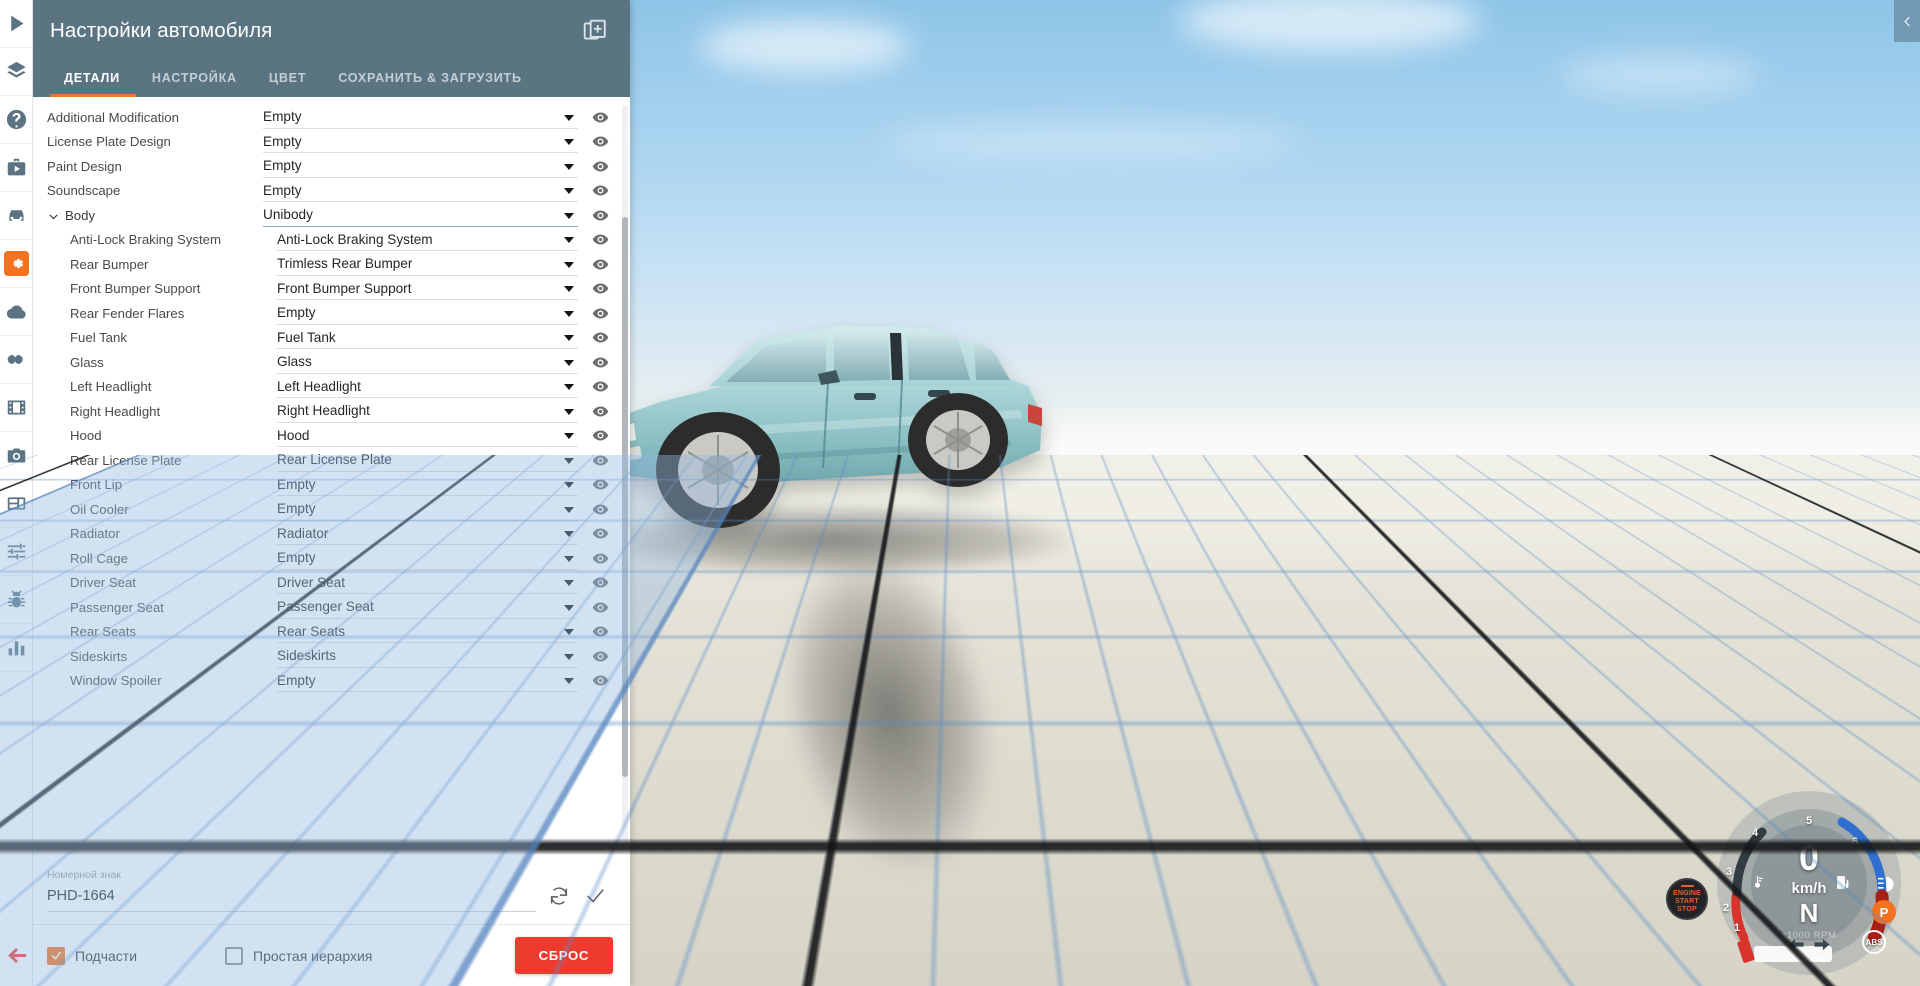 The image size is (1920, 986). What do you see at coordinates (16, 312) in the screenshot?
I see `rail-item-cloud-icon` at bounding box center [16, 312].